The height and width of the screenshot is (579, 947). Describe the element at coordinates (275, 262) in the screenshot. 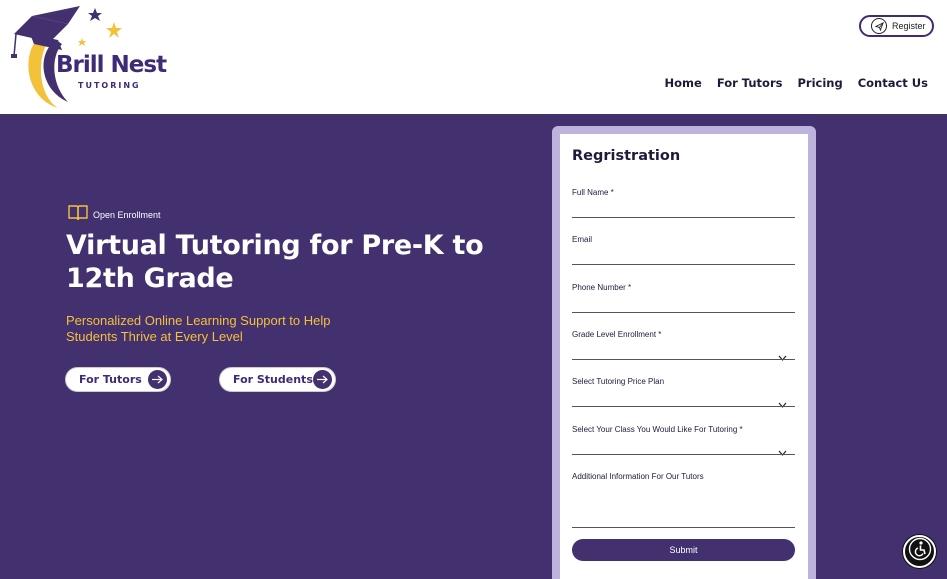

I see `hero-title: Virtual Tutoring for Pre-K to 12th Grade` at that location.